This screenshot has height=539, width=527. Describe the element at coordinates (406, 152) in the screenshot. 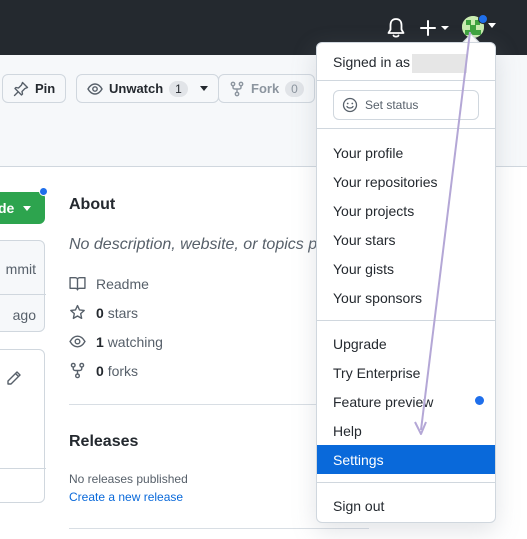

I see `menu-your-profile: Your profile` at that location.